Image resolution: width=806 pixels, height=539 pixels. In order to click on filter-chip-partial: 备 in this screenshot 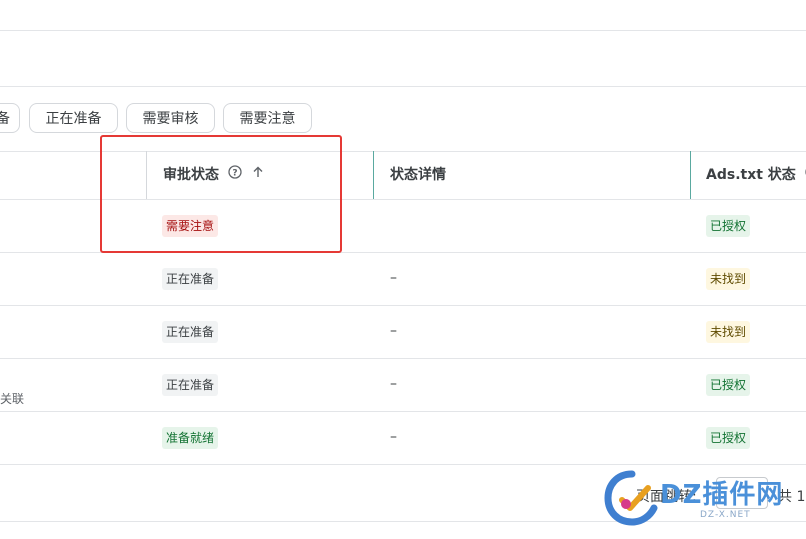, I will do `click(10, 118)`.